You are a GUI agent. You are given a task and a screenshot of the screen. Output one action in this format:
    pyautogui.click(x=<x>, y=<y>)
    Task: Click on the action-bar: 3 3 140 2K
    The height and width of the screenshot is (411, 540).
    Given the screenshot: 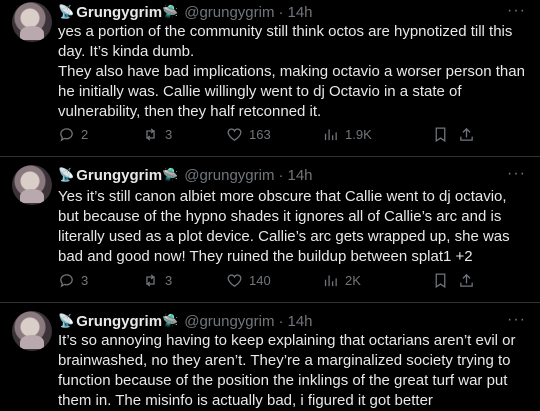 What is the action you would take?
    pyautogui.click(x=293, y=282)
    